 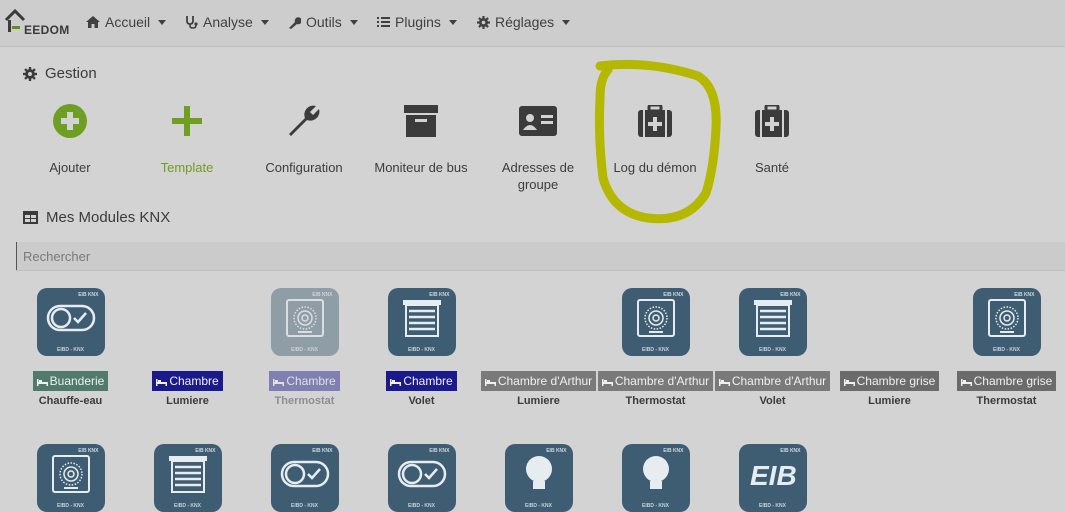 I want to click on room-badge: Buanderie, so click(x=70, y=381).